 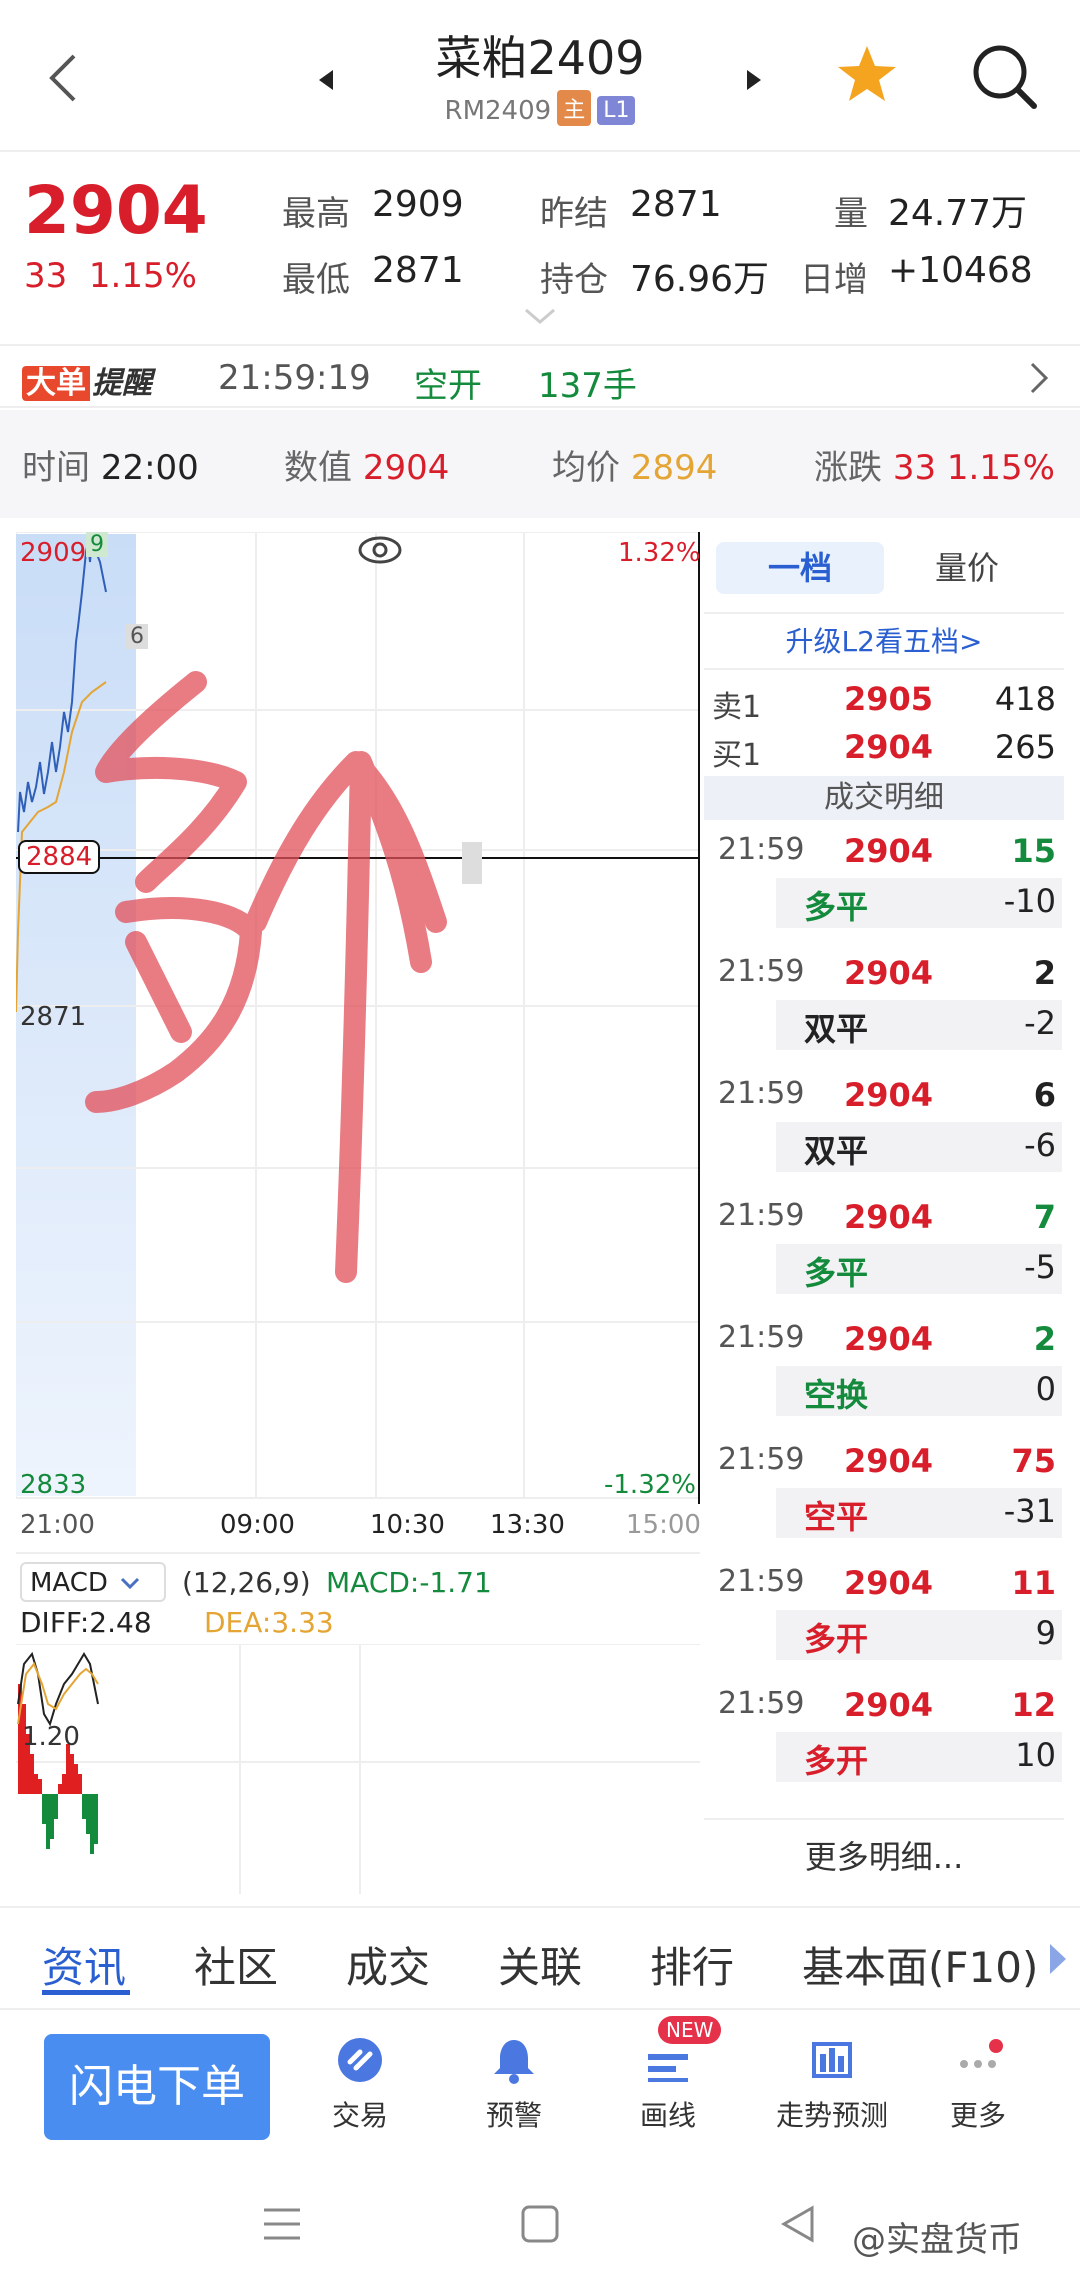 What do you see at coordinates (884, 640) in the screenshot?
I see `upgrade-l2-link: 升级L2看五档>` at bounding box center [884, 640].